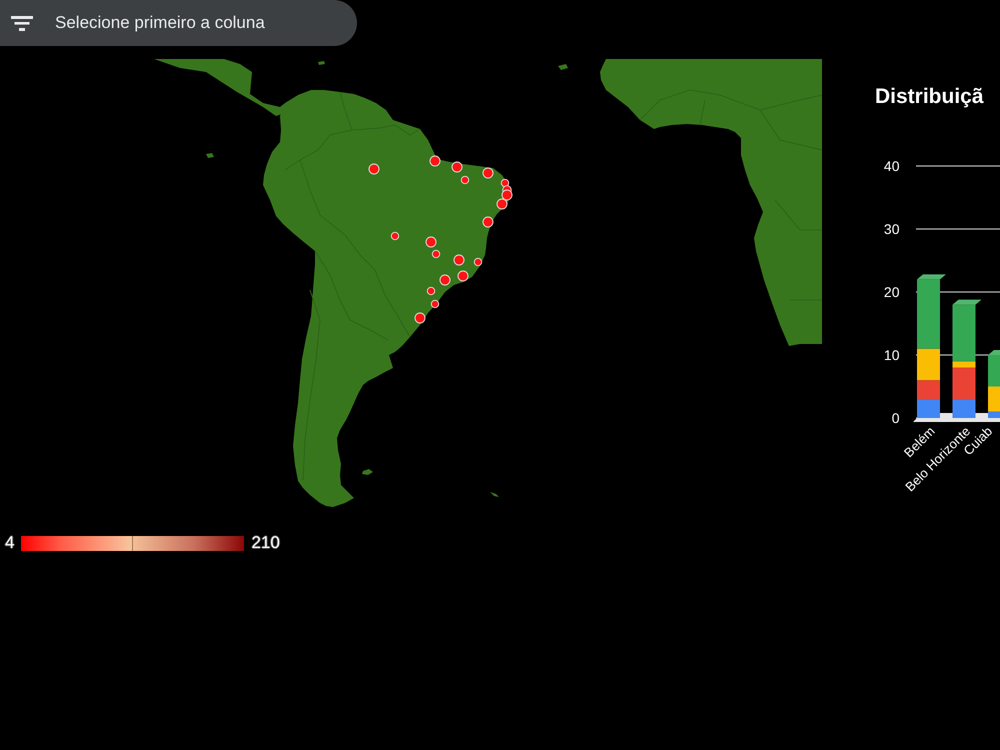  Describe the element at coordinates (930, 96) in the screenshot. I see `chart-title: Distribuiçã` at that location.